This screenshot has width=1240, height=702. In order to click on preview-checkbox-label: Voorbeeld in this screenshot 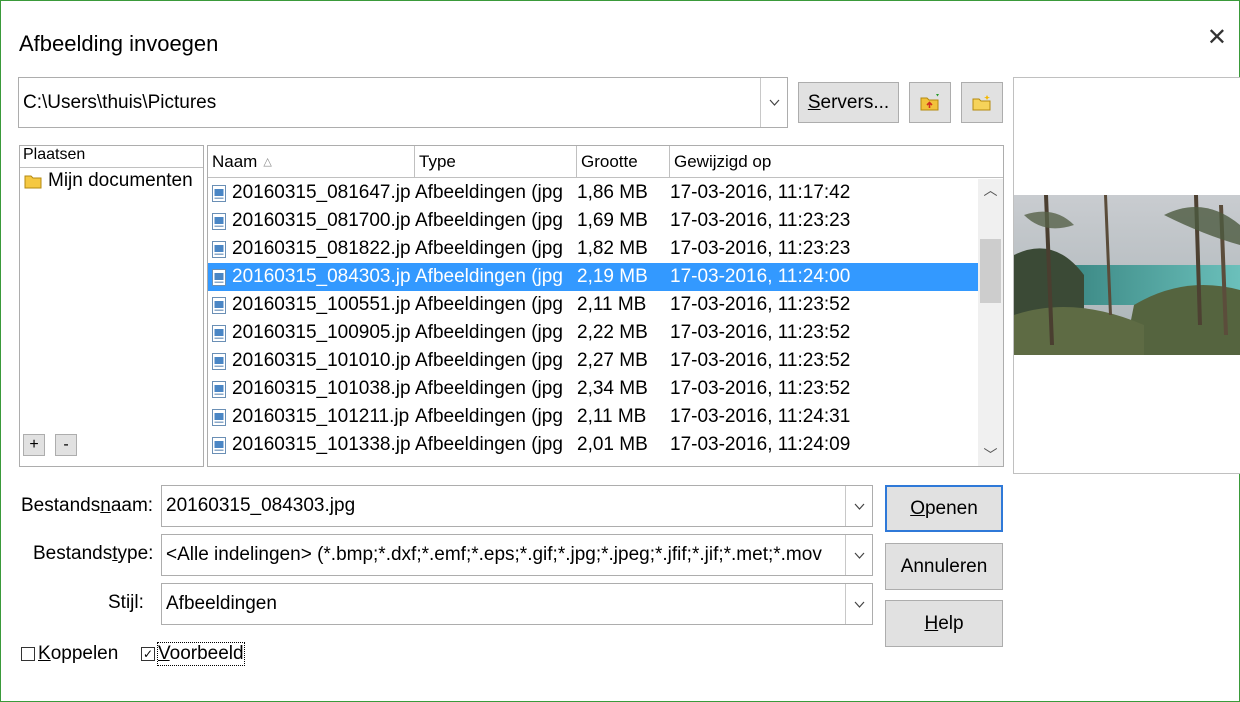, I will do `click(201, 654)`.